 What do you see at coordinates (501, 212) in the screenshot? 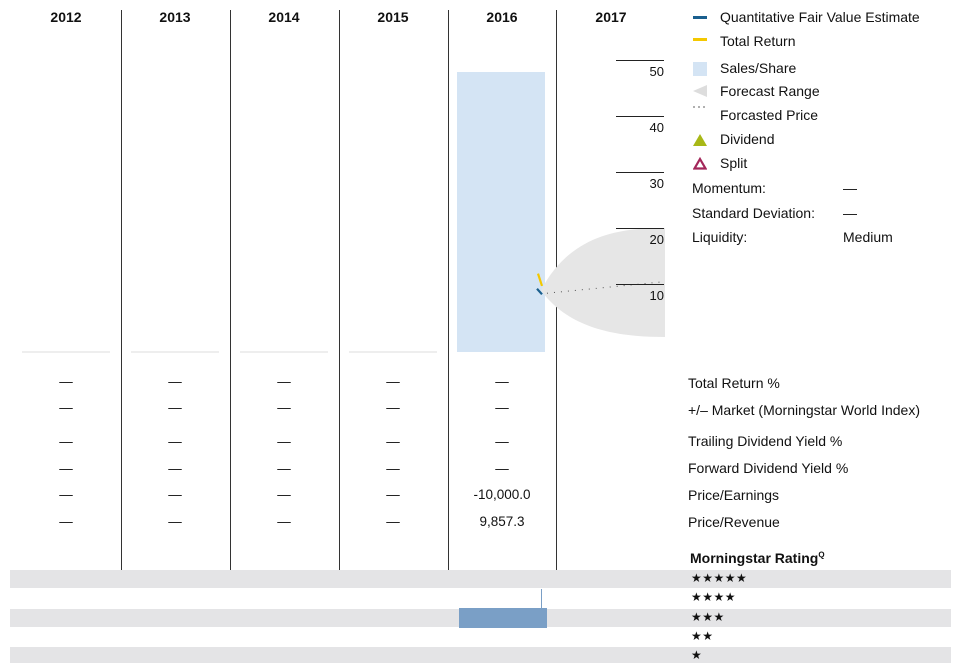
I see `sales-share-bar-2016` at bounding box center [501, 212].